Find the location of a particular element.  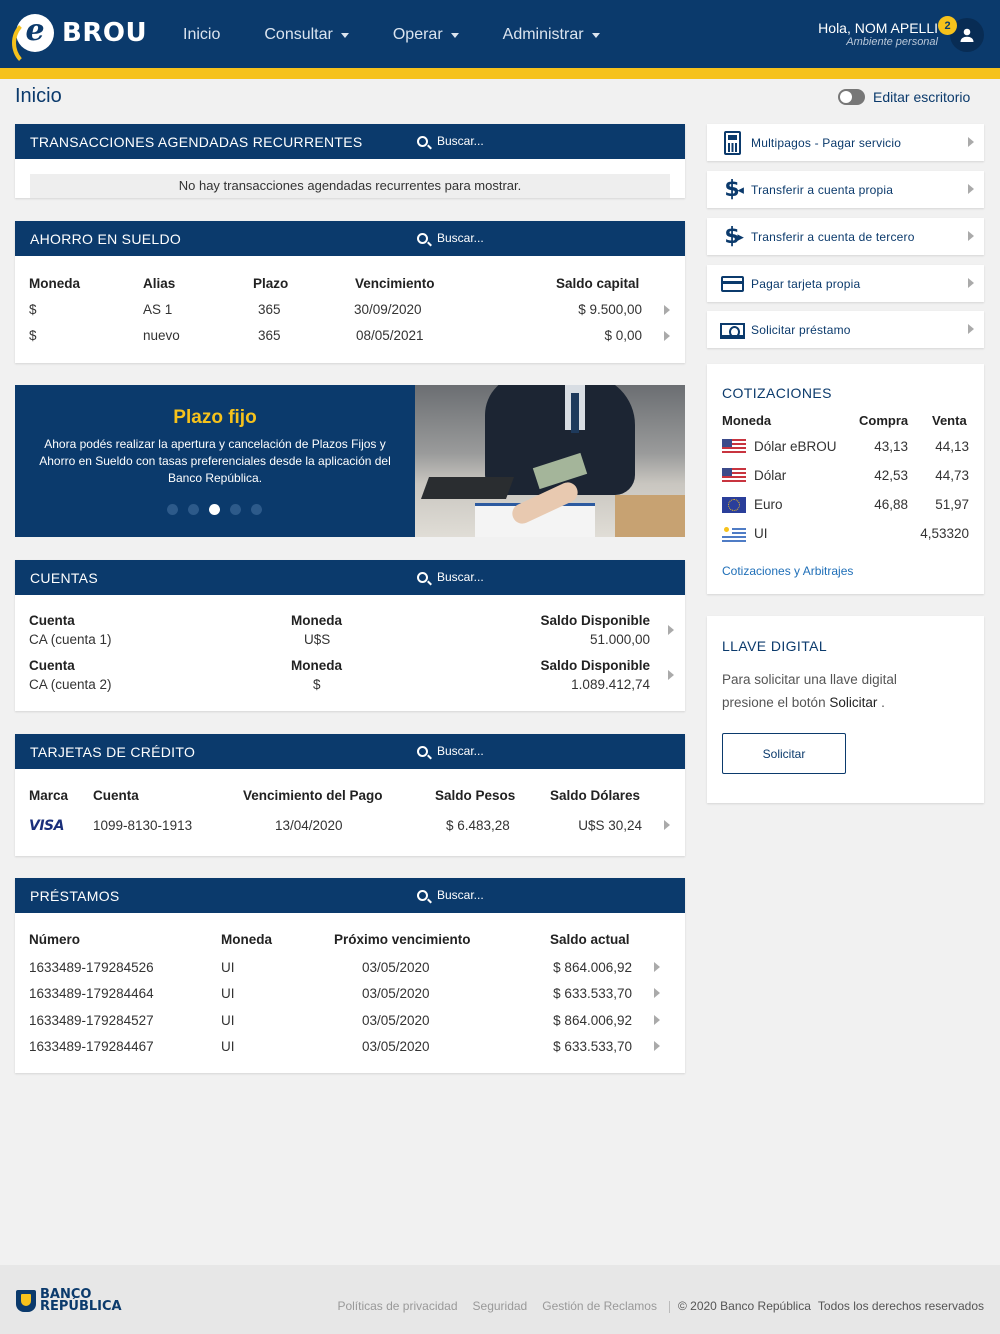

uruguay-flag-icon is located at coordinates (734, 534).